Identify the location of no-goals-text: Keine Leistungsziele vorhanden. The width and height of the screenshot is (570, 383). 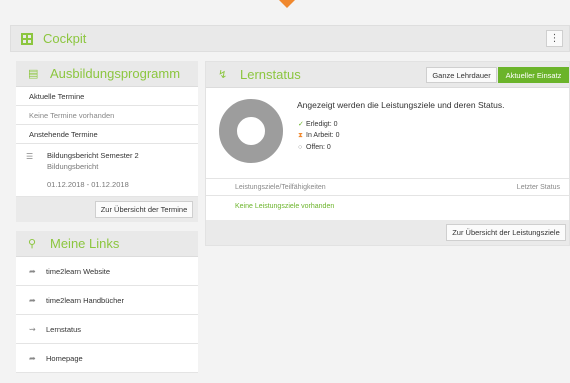
(285, 206).